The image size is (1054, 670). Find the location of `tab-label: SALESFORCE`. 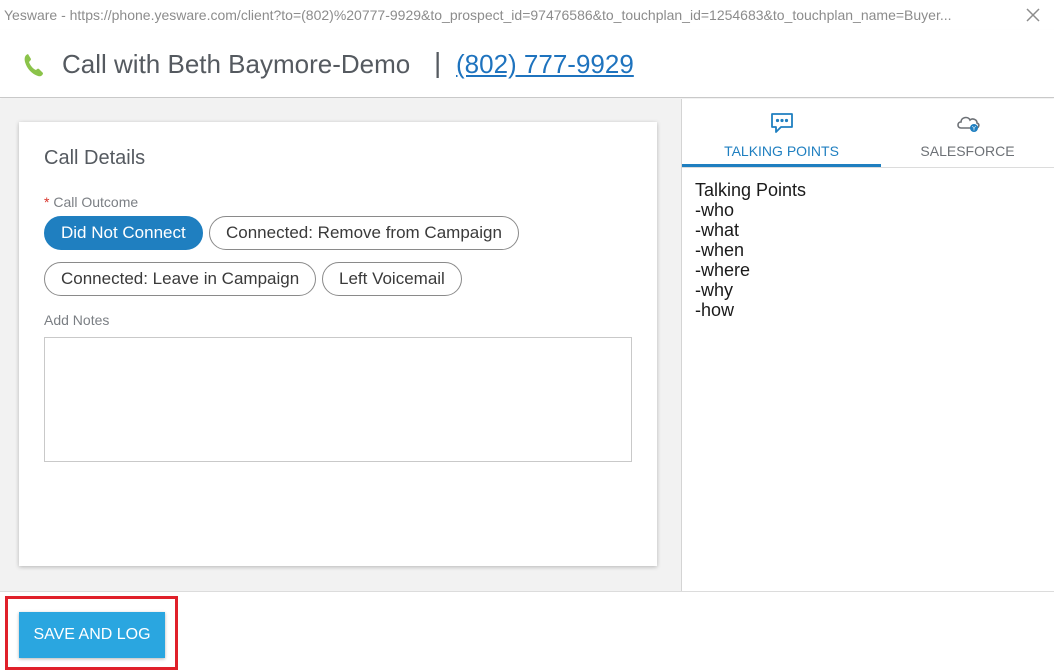

tab-label: SALESFORCE is located at coordinates (967, 151).